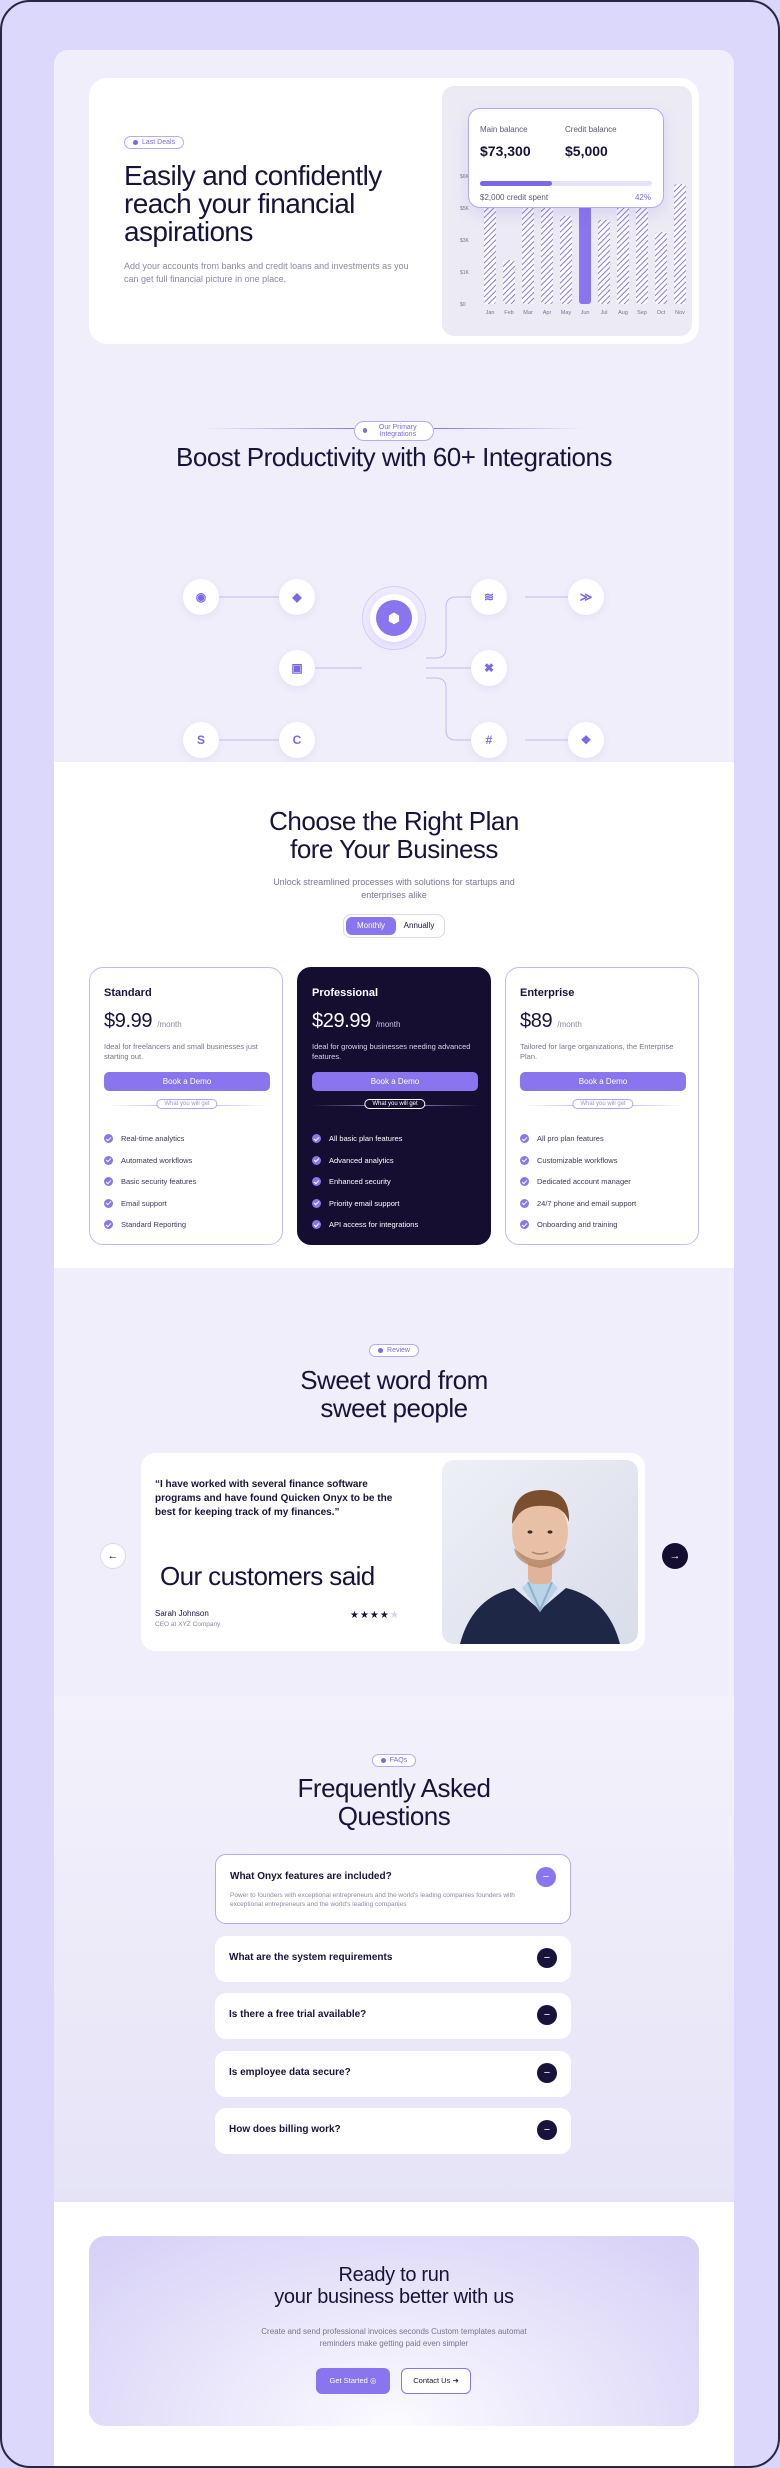 This screenshot has width=780, height=2468. What do you see at coordinates (578, 1225) in the screenshot?
I see `feature-item: Onboarding and training` at bounding box center [578, 1225].